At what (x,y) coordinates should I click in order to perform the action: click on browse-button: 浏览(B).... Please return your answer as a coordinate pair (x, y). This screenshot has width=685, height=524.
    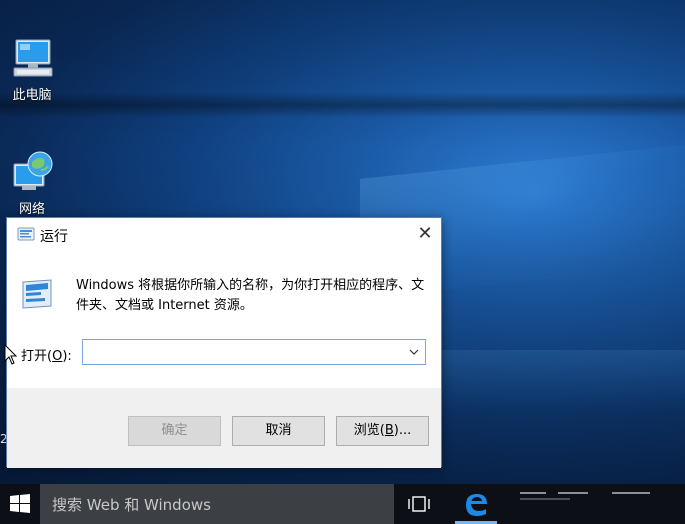
    Looking at the image, I should click on (382, 431).